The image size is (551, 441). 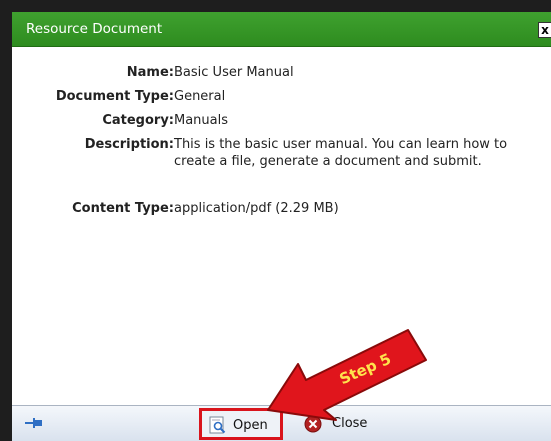 I want to click on name-label: Name:, so click(x=150, y=72).